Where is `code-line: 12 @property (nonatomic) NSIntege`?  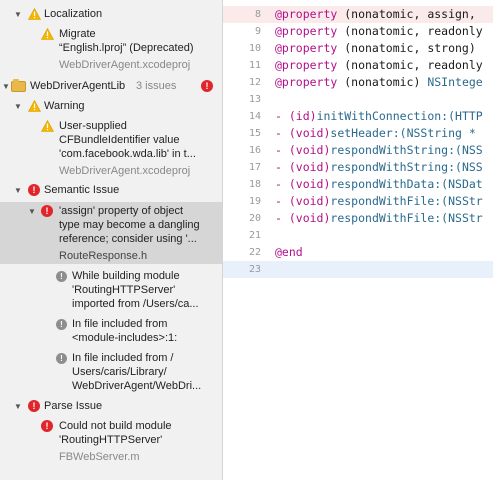
code-line: 12 @property (nonatomic) NSIntege is located at coordinates (358, 82).